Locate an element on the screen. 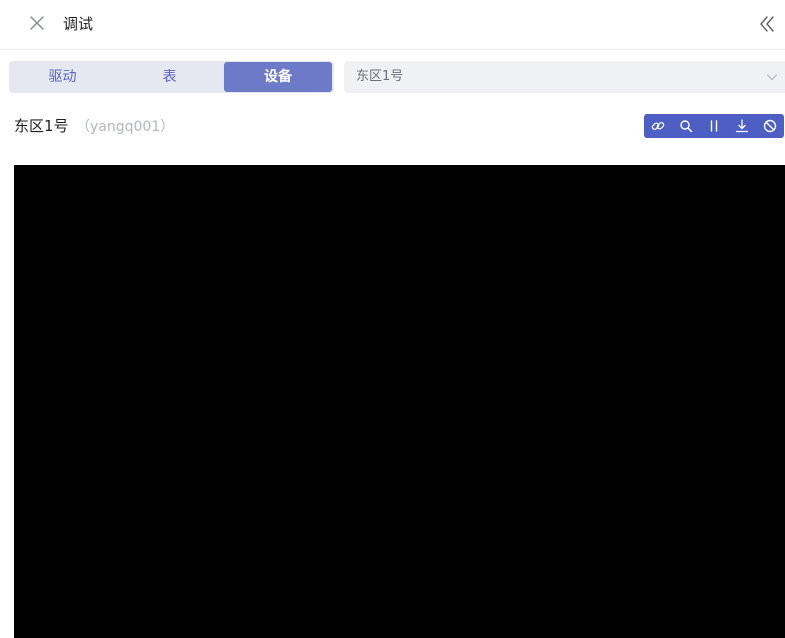  link-button is located at coordinates (658, 126).